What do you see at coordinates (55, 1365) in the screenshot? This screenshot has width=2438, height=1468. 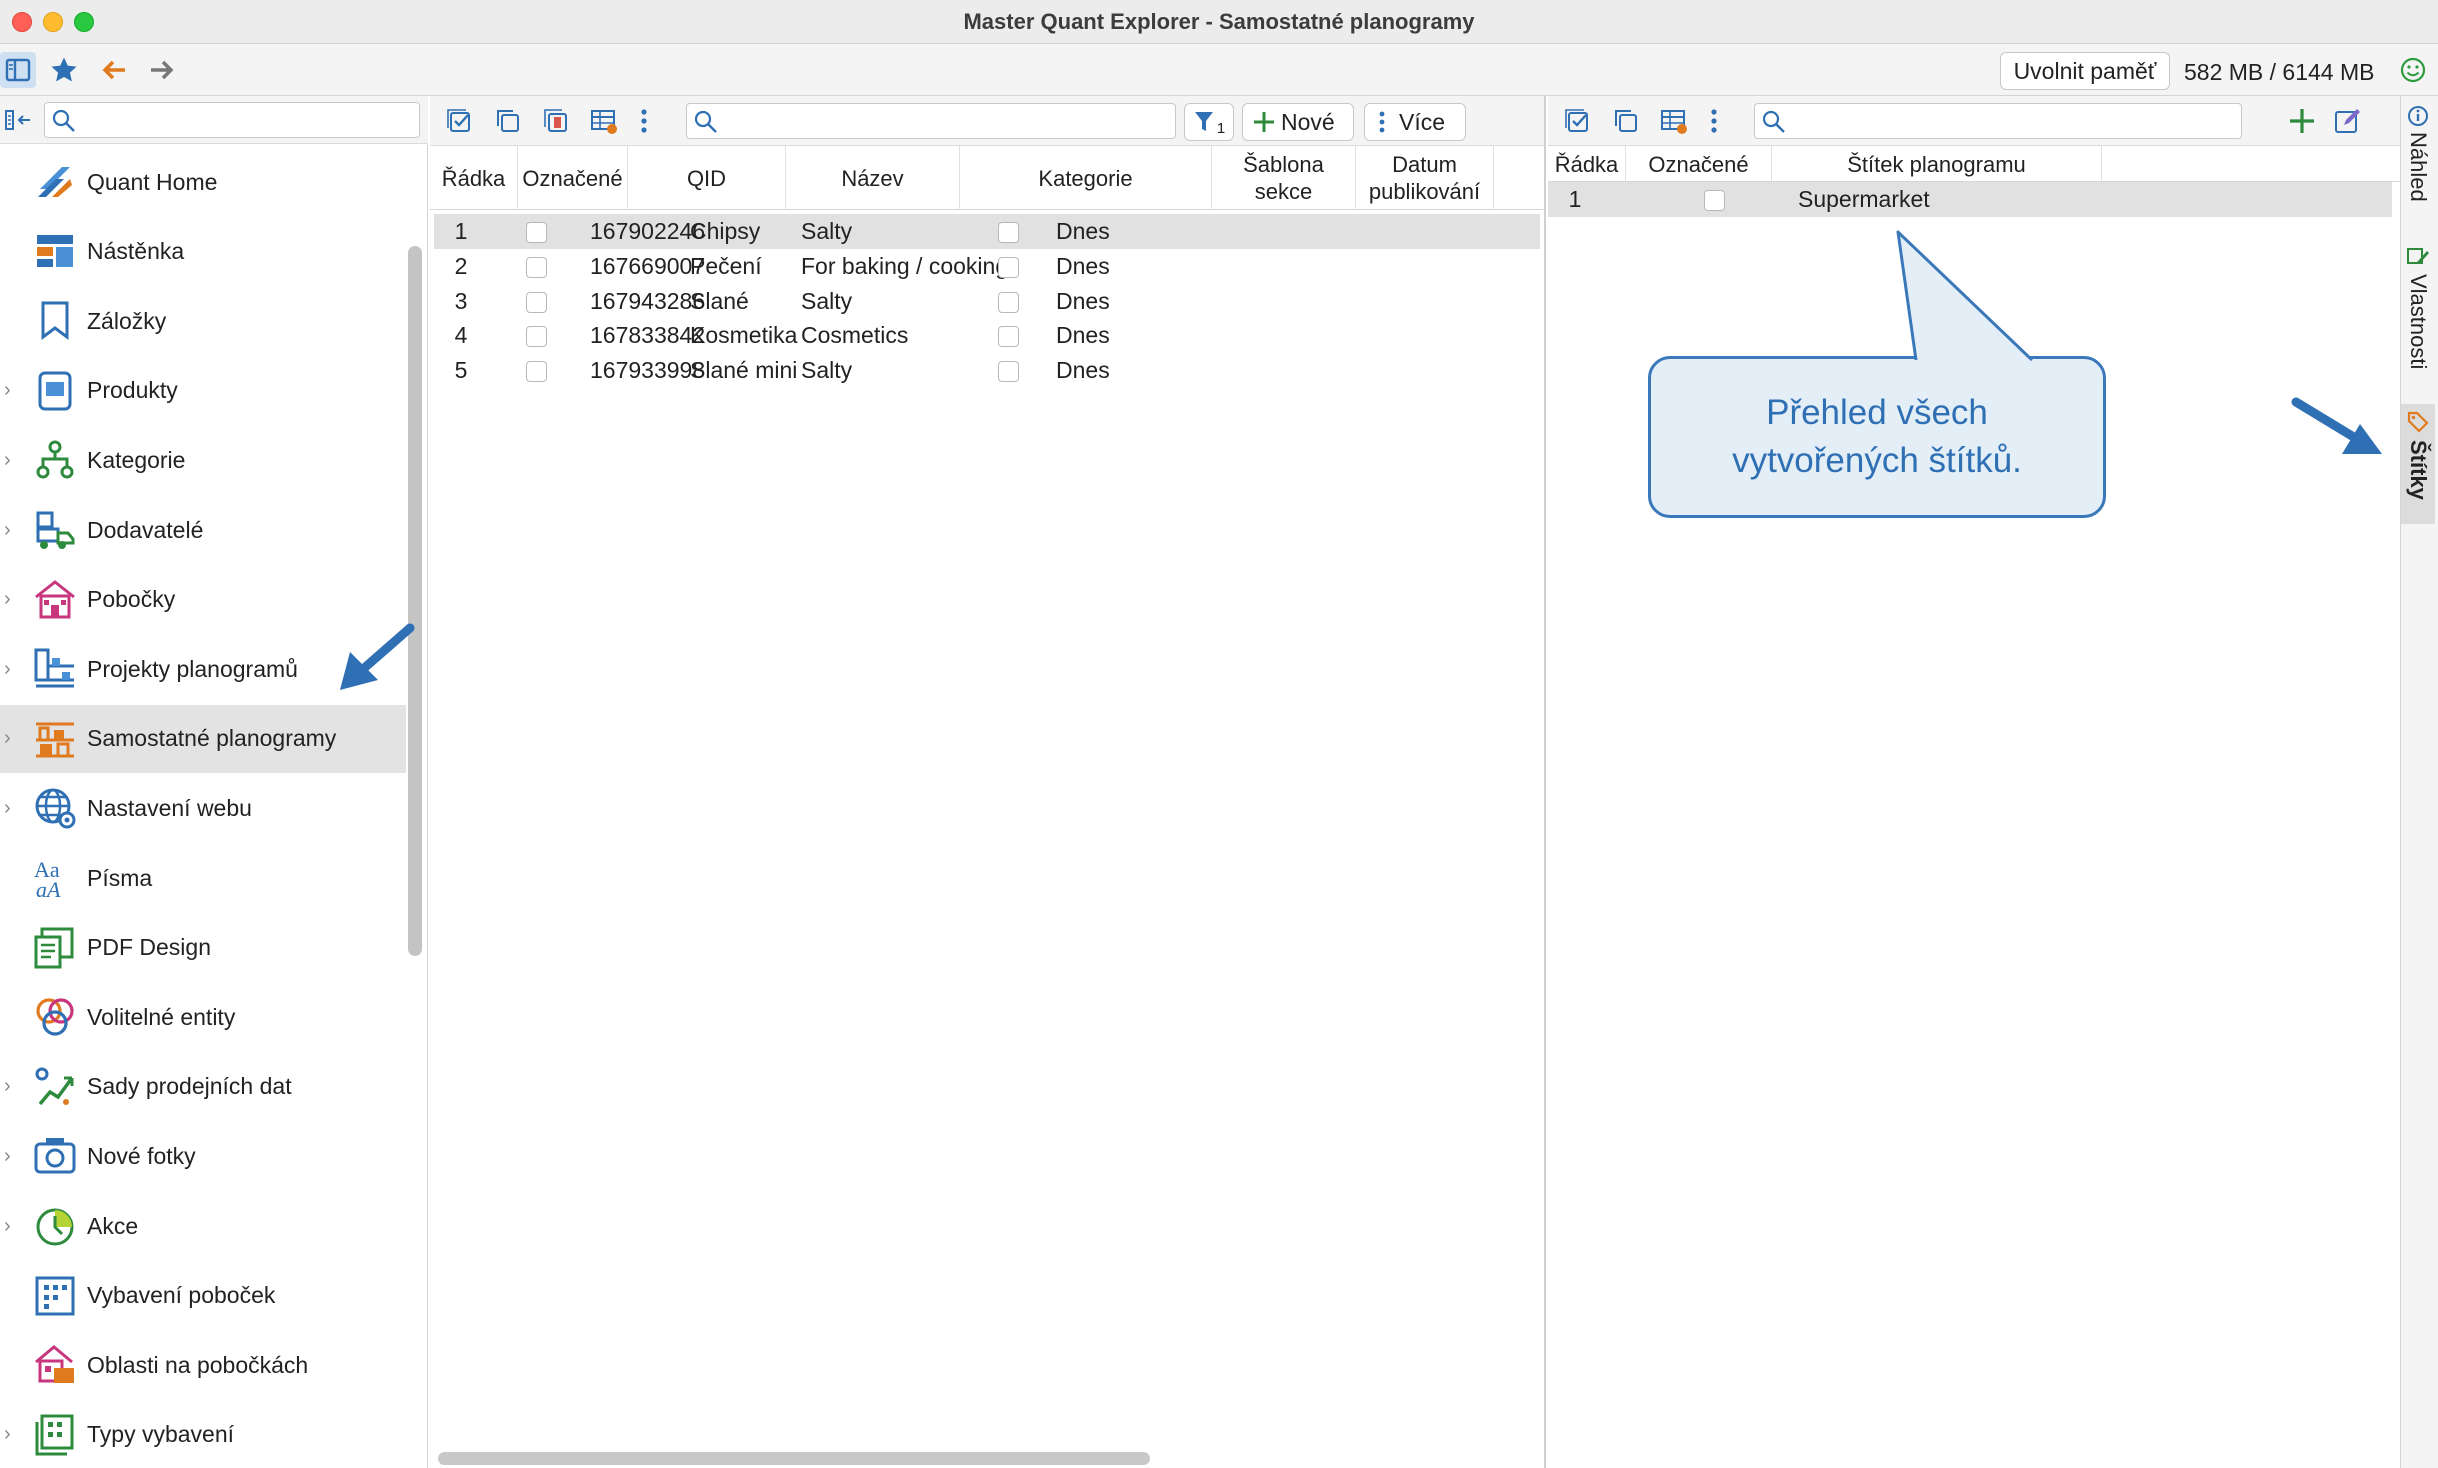 I see `store-areas-icon` at bounding box center [55, 1365].